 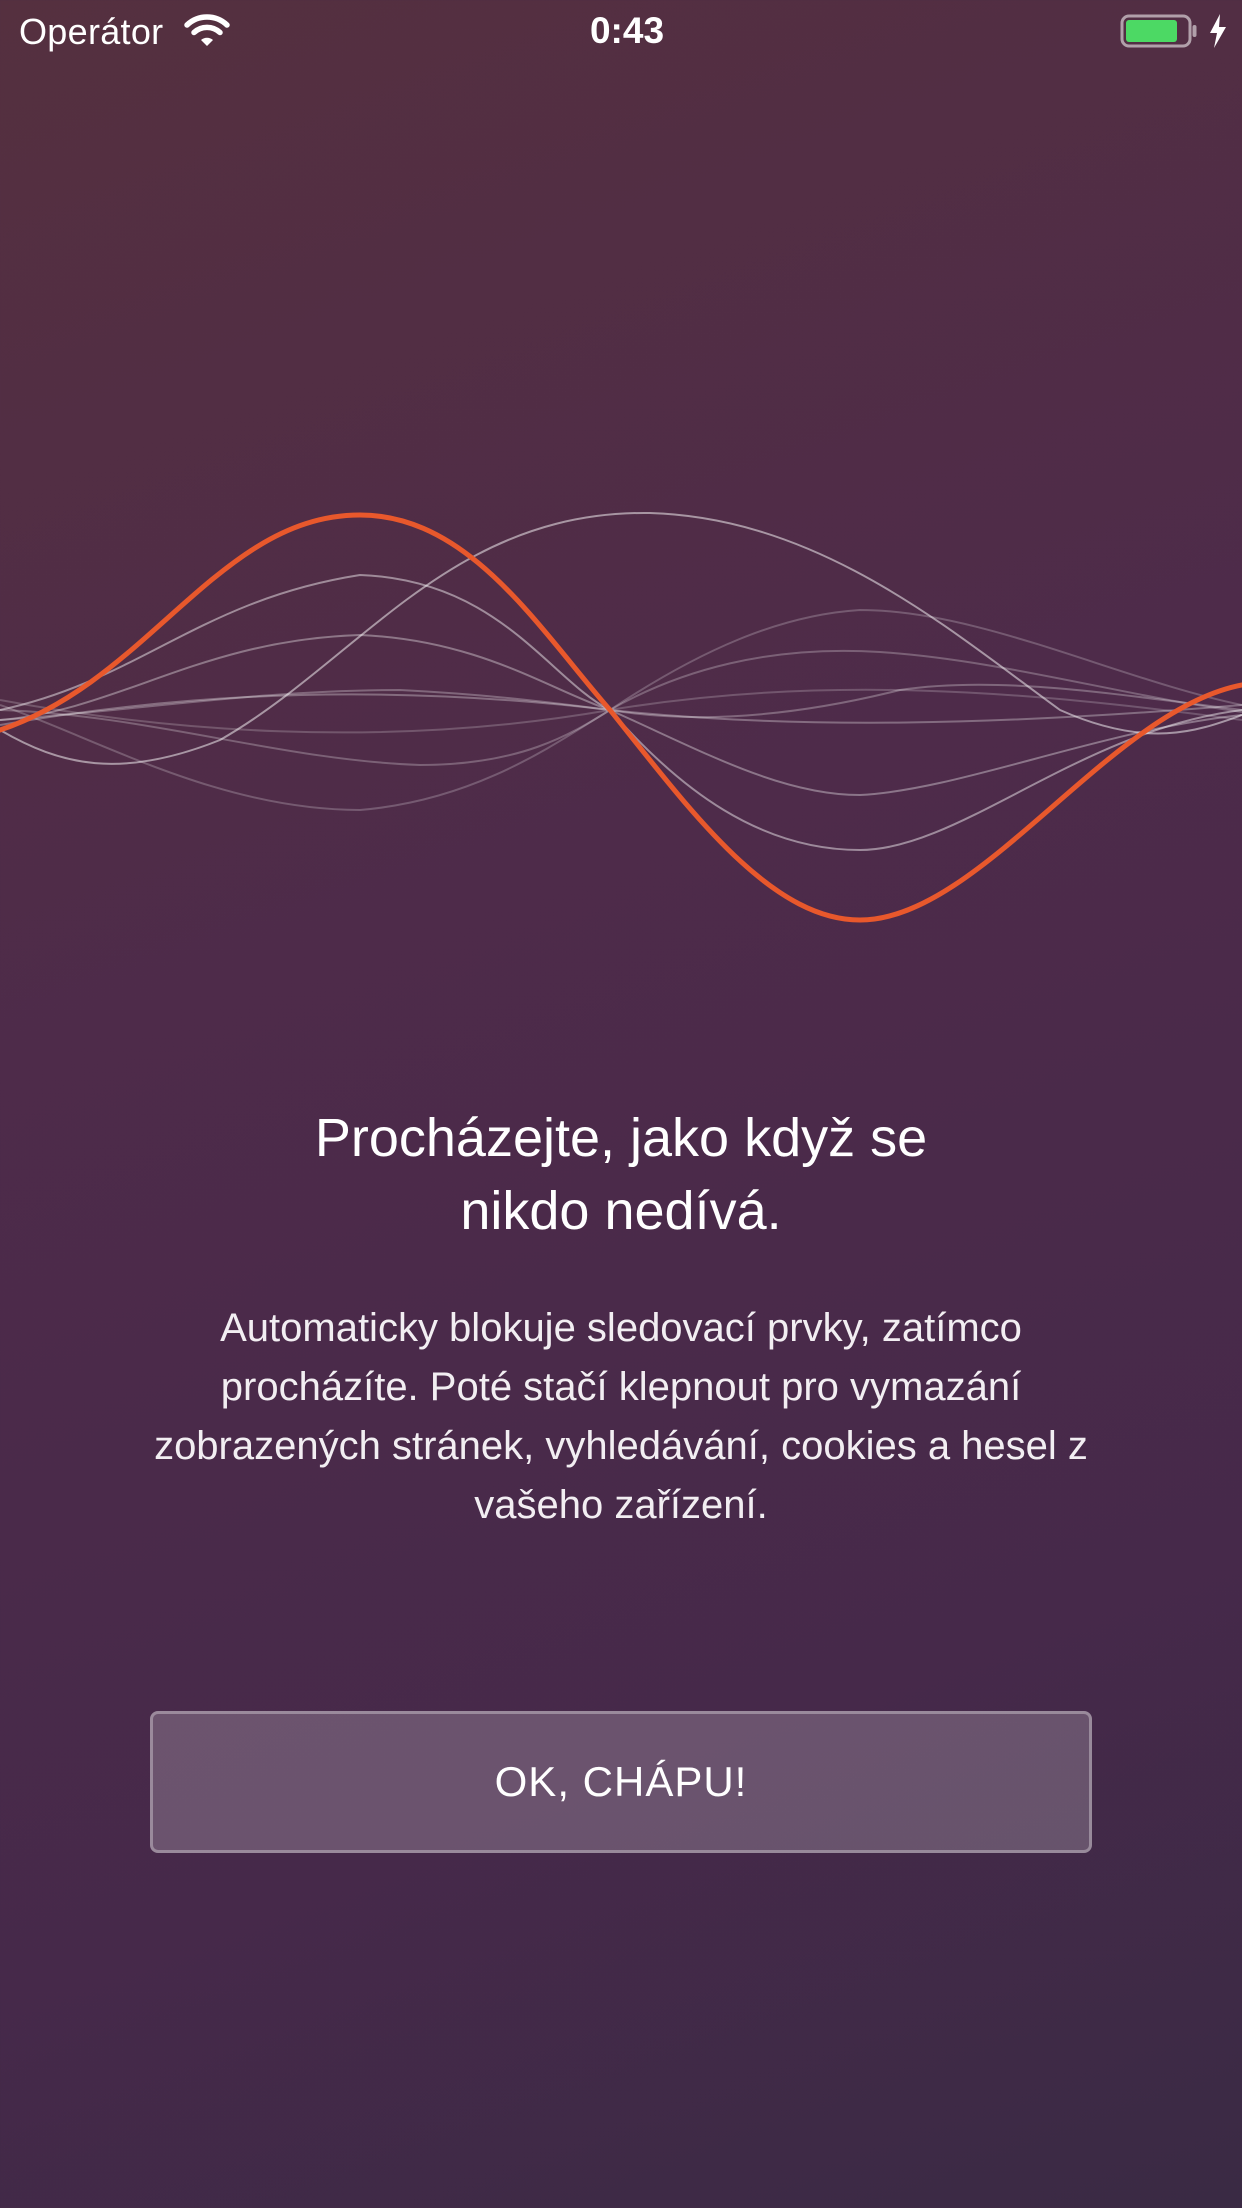 I want to click on battery-icon, so click(x=1160, y=31).